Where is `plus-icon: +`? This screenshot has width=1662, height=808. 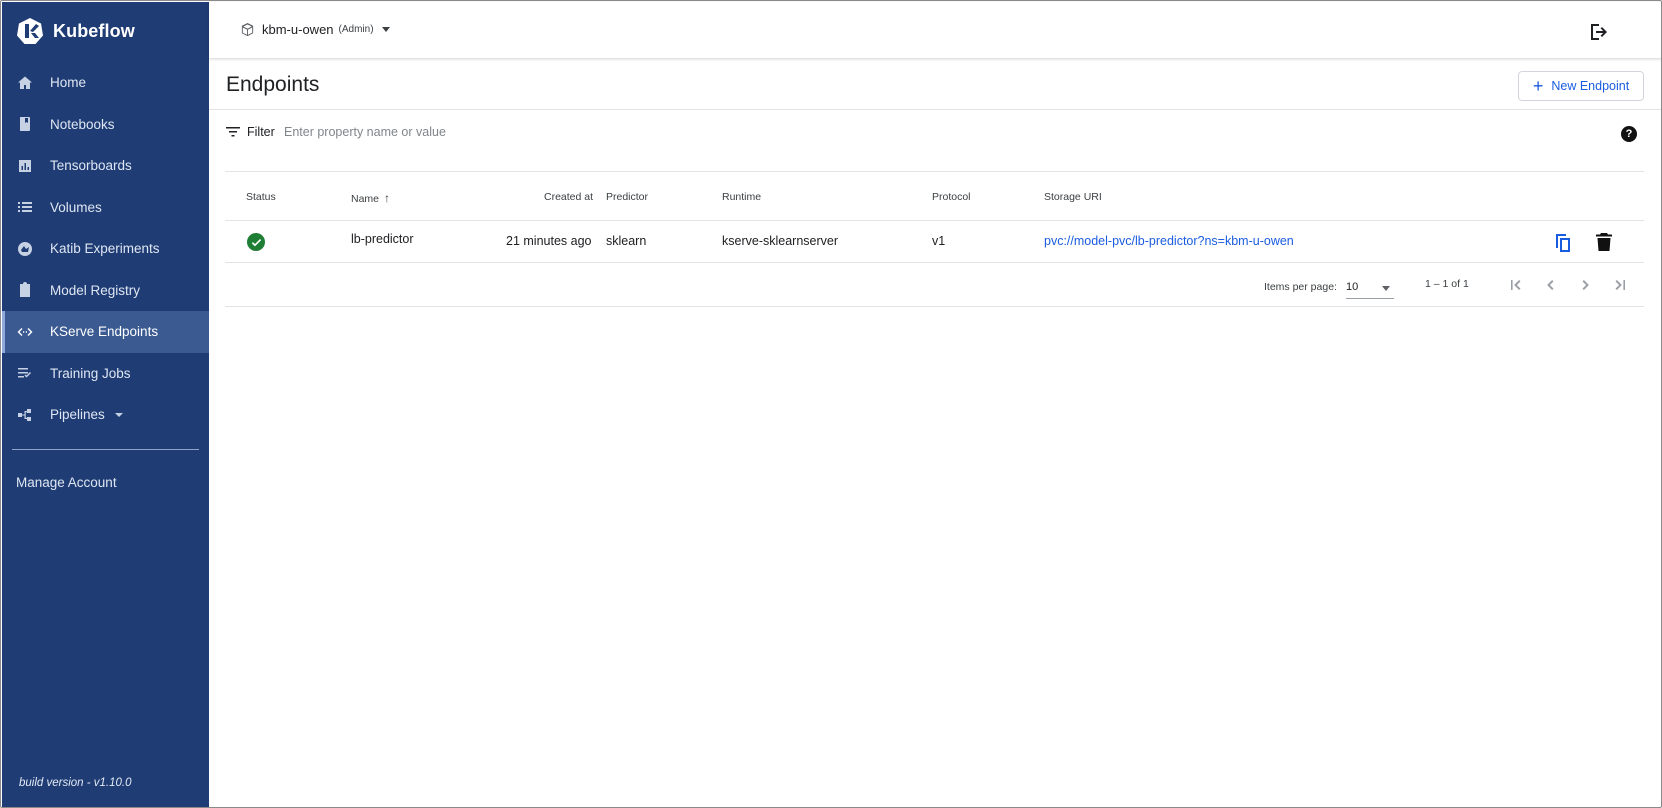 plus-icon: + is located at coordinates (1538, 86).